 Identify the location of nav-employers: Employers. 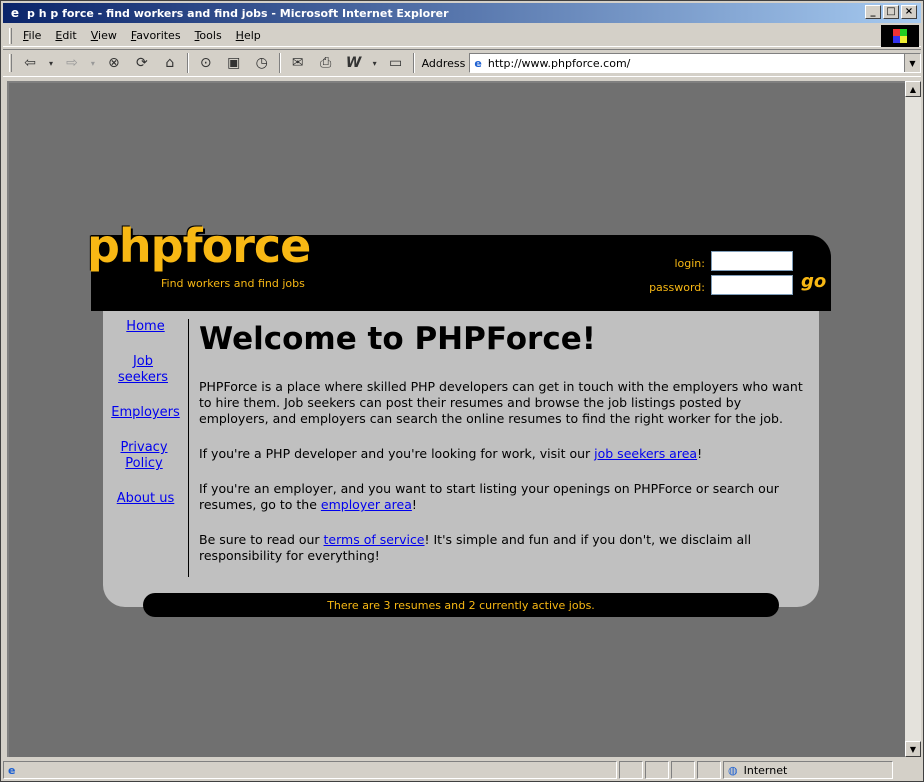
(145, 413).